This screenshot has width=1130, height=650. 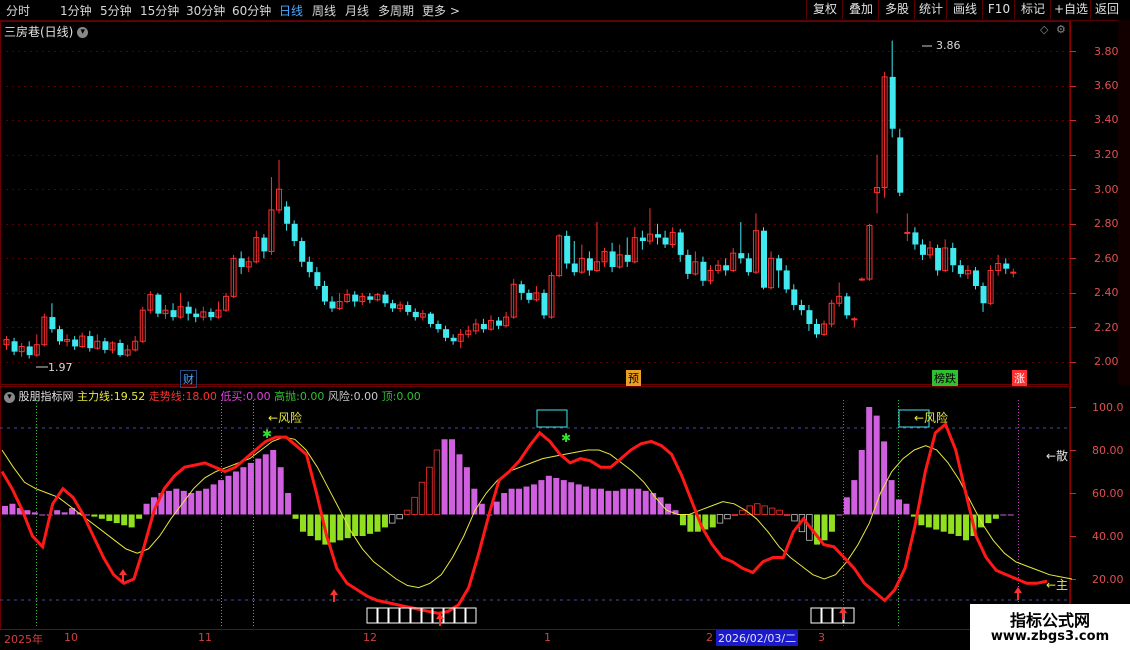 What do you see at coordinates (95, 396) in the screenshot?
I see `indicator-item-label: 主力线:` at bounding box center [95, 396].